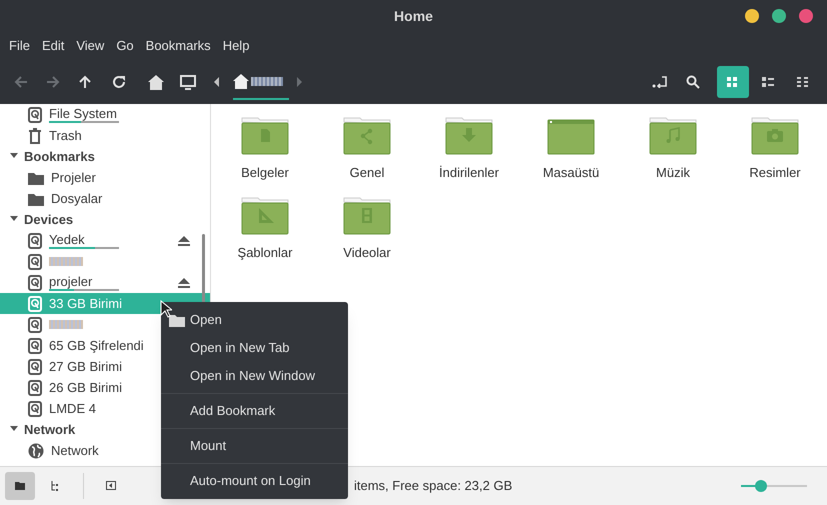  I want to click on sidebar-toggle-icon, so click(111, 486).